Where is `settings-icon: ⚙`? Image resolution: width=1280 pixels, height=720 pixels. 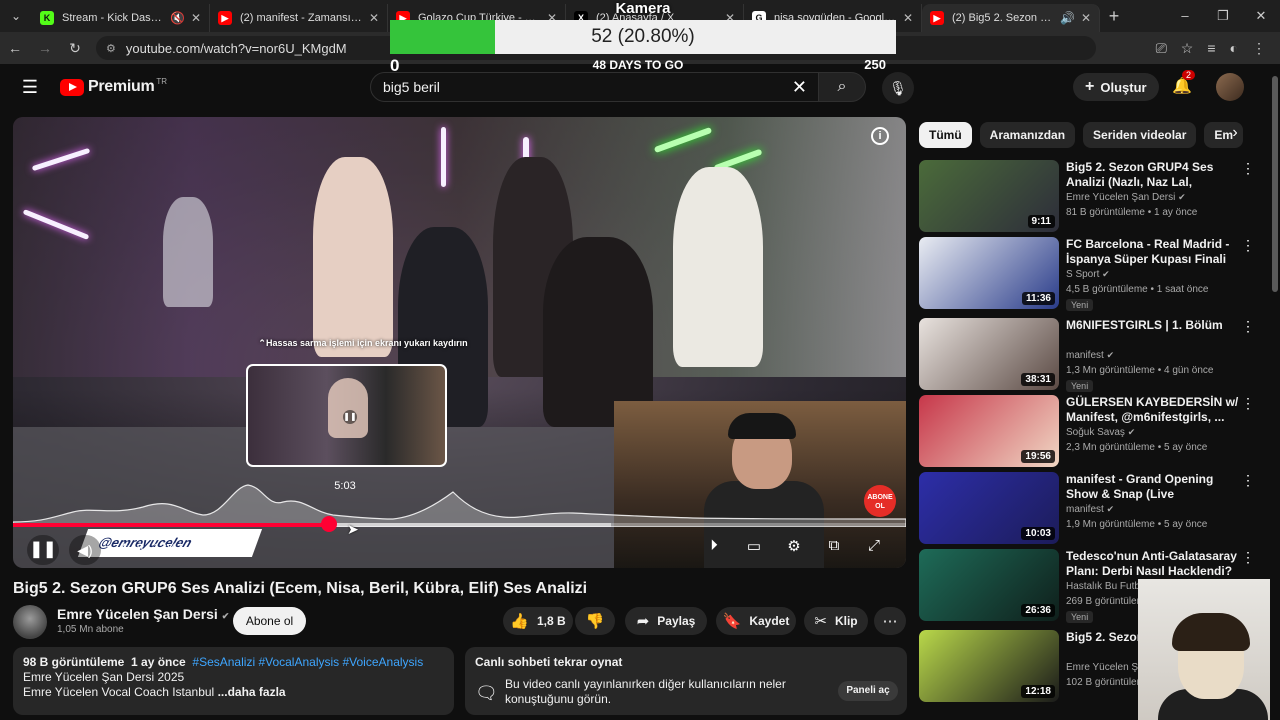 settings-icon: ⚙ is located at coordinates (794, 546).